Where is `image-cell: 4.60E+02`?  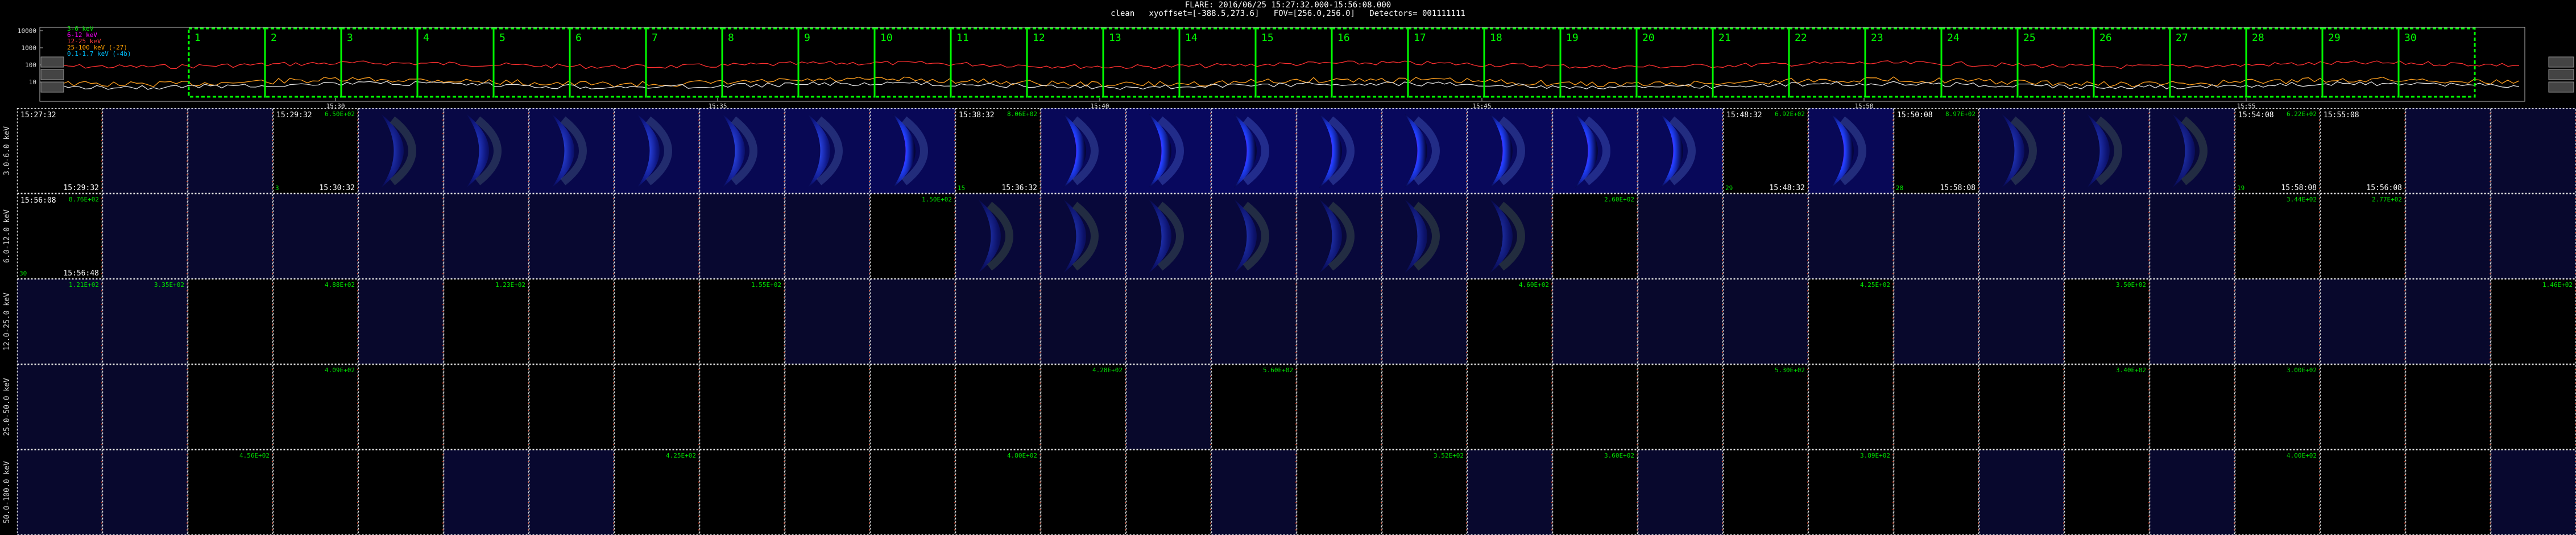 image-cell: 4.60E+02 is located at coordinates (1510, 321).